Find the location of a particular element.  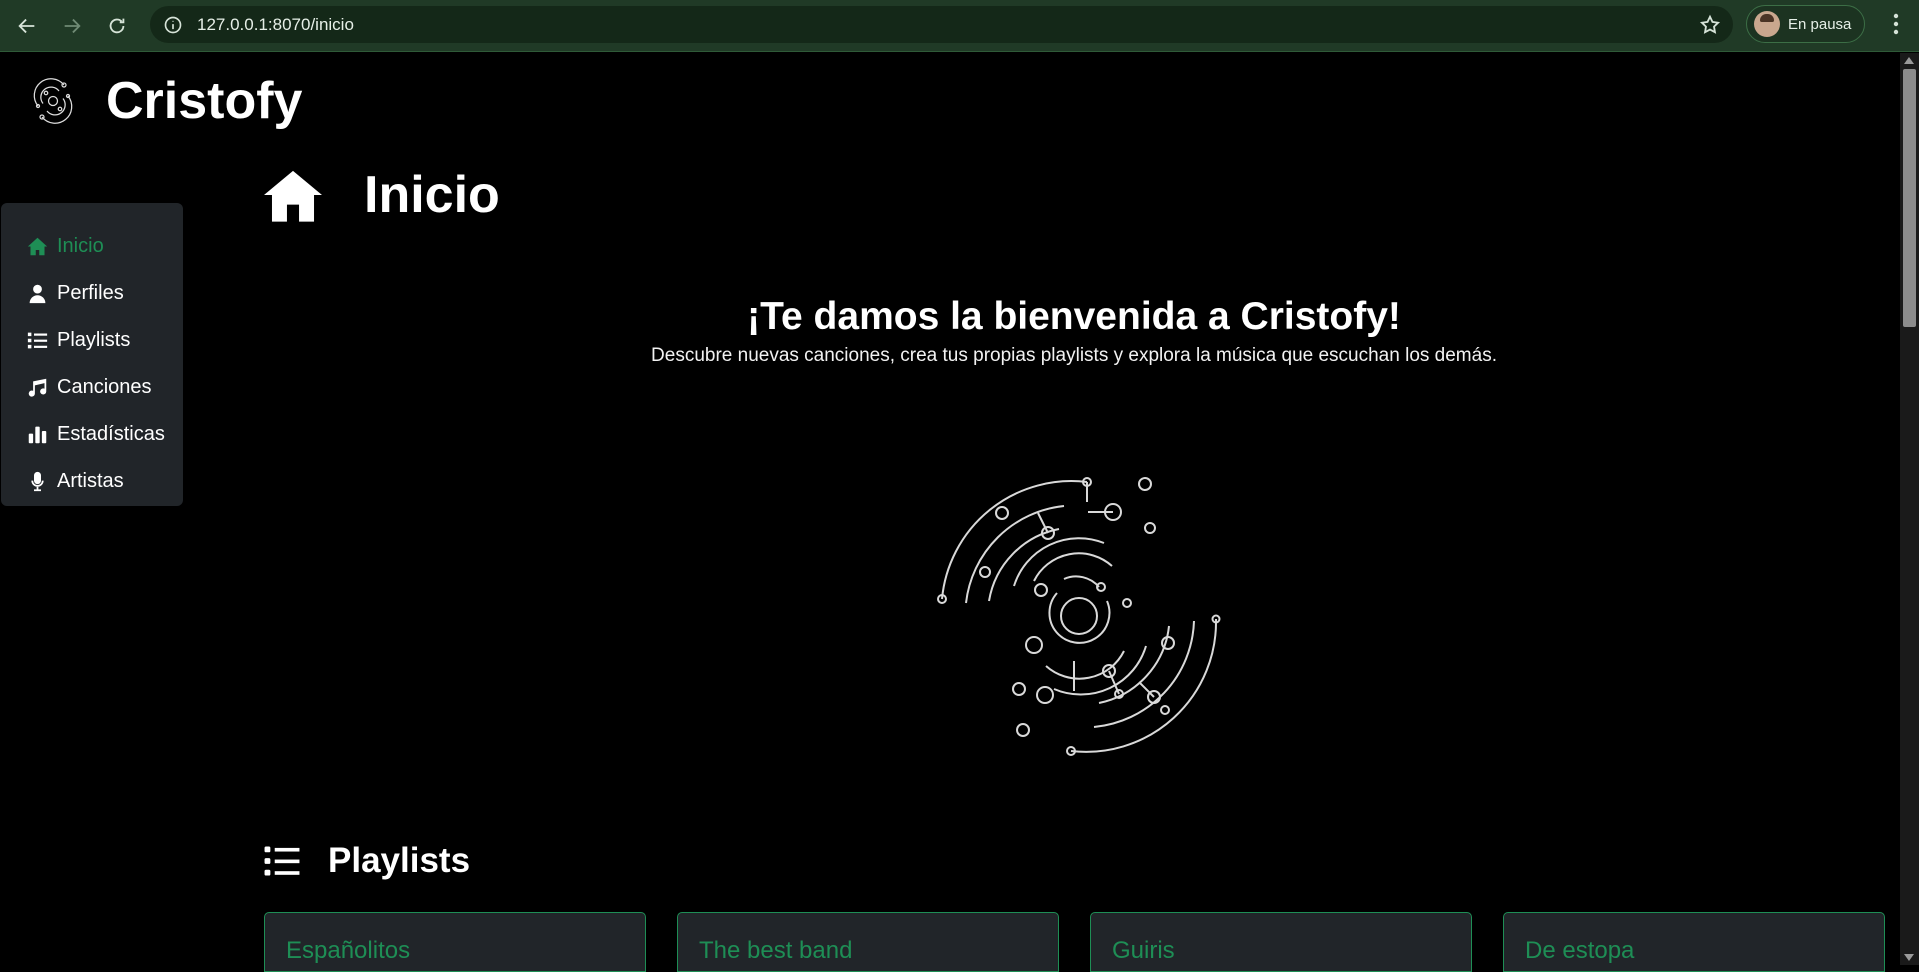

user-icon is located at coordinates (37, 294).